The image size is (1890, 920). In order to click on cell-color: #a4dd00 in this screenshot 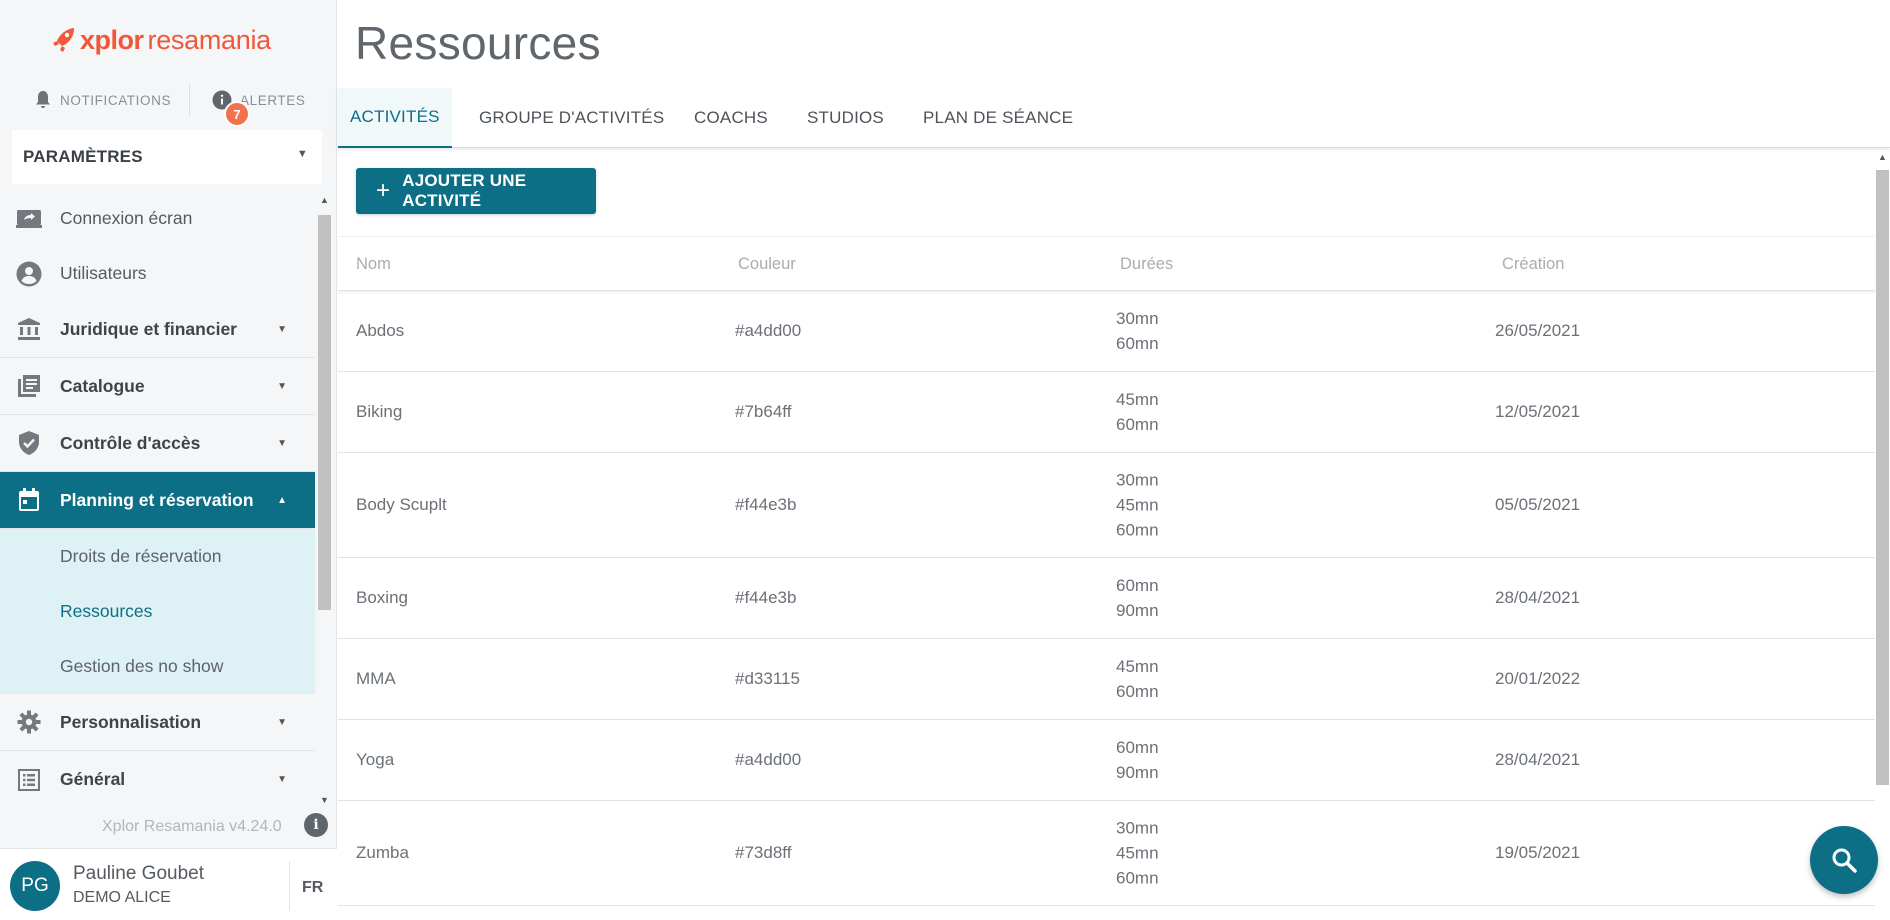, I will do `click(768, 330)`.